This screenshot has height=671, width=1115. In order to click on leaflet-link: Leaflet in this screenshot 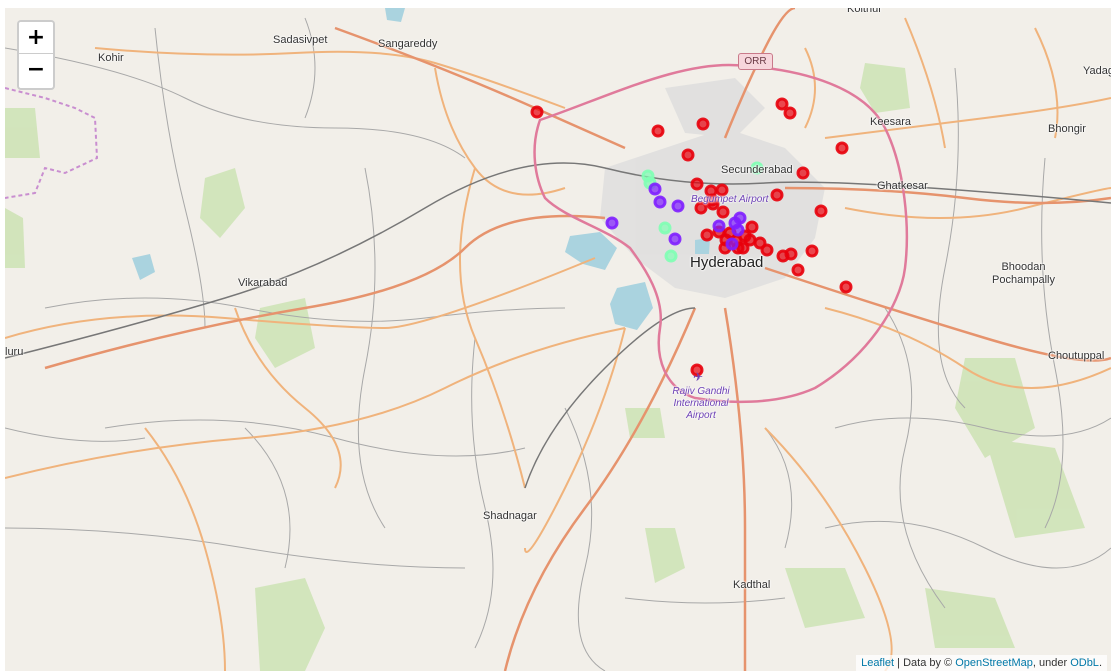, I will do `click(877, 663)`.